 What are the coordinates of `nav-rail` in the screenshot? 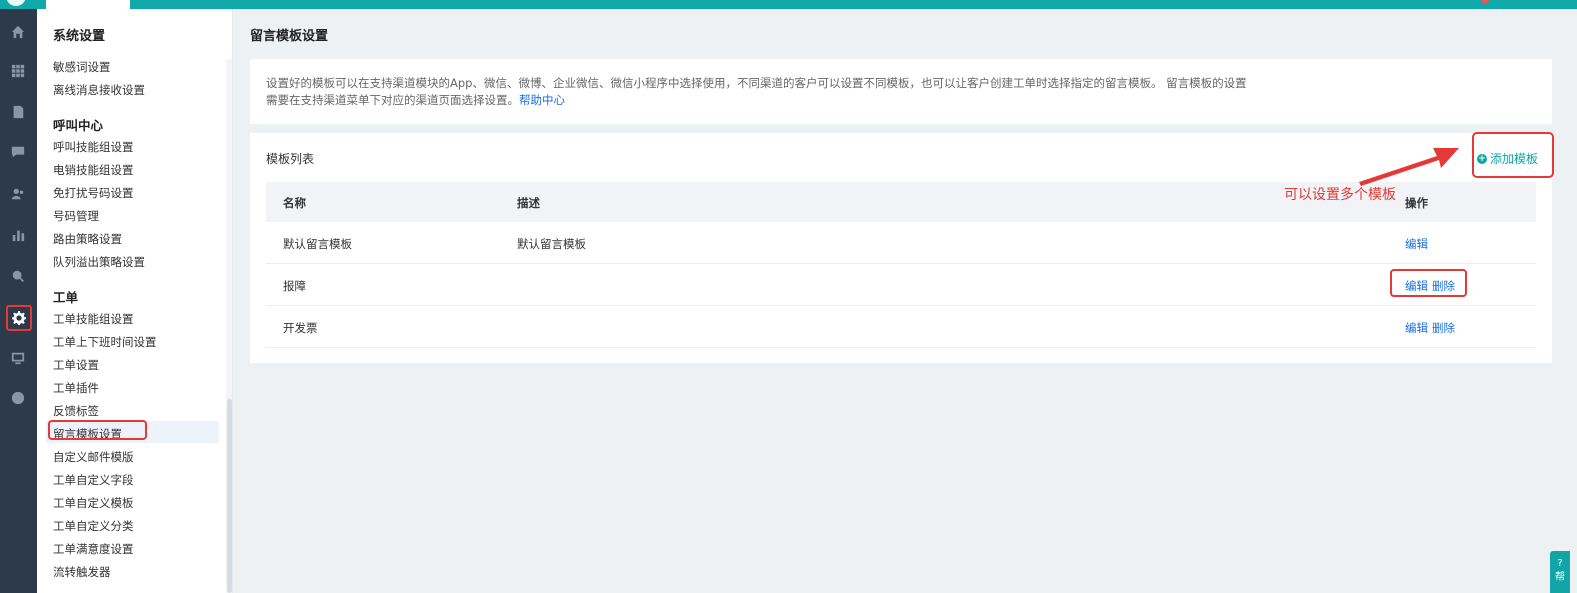 It's located at (18, 301).